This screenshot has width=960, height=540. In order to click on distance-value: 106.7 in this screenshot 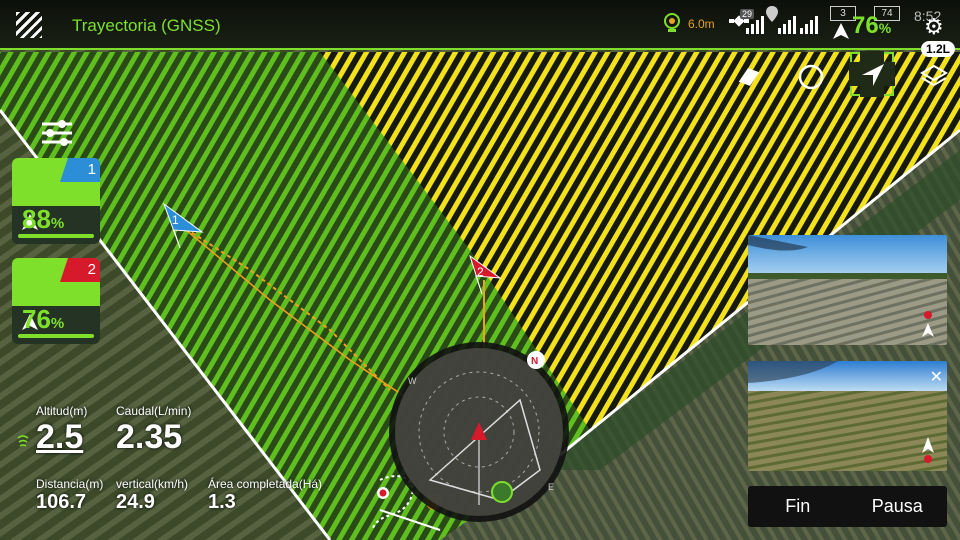, I will do `click(61, 502)`.